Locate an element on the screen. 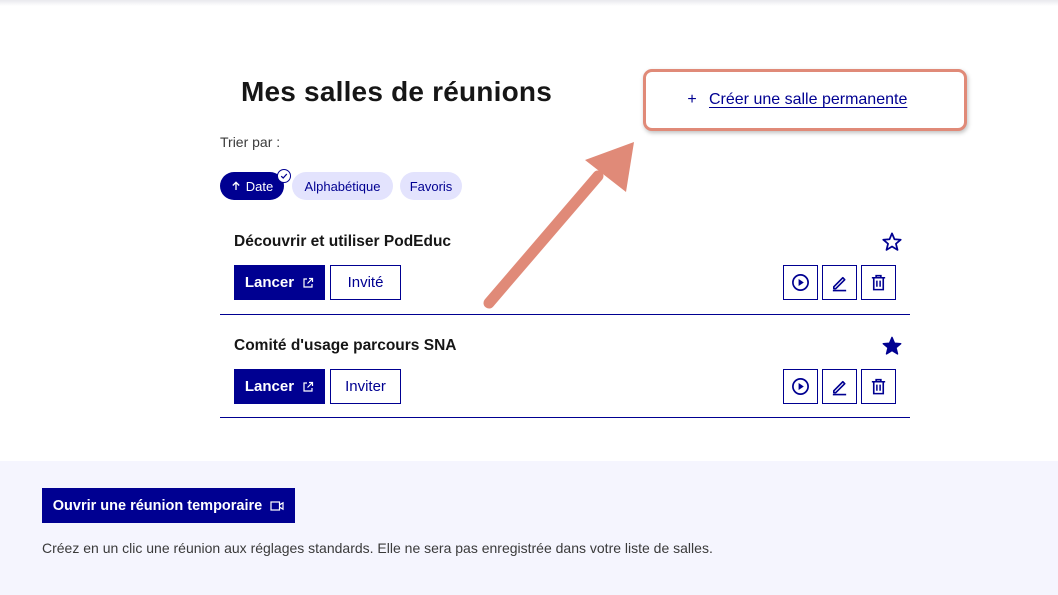  video-icon is located at coordinates (277, 505).